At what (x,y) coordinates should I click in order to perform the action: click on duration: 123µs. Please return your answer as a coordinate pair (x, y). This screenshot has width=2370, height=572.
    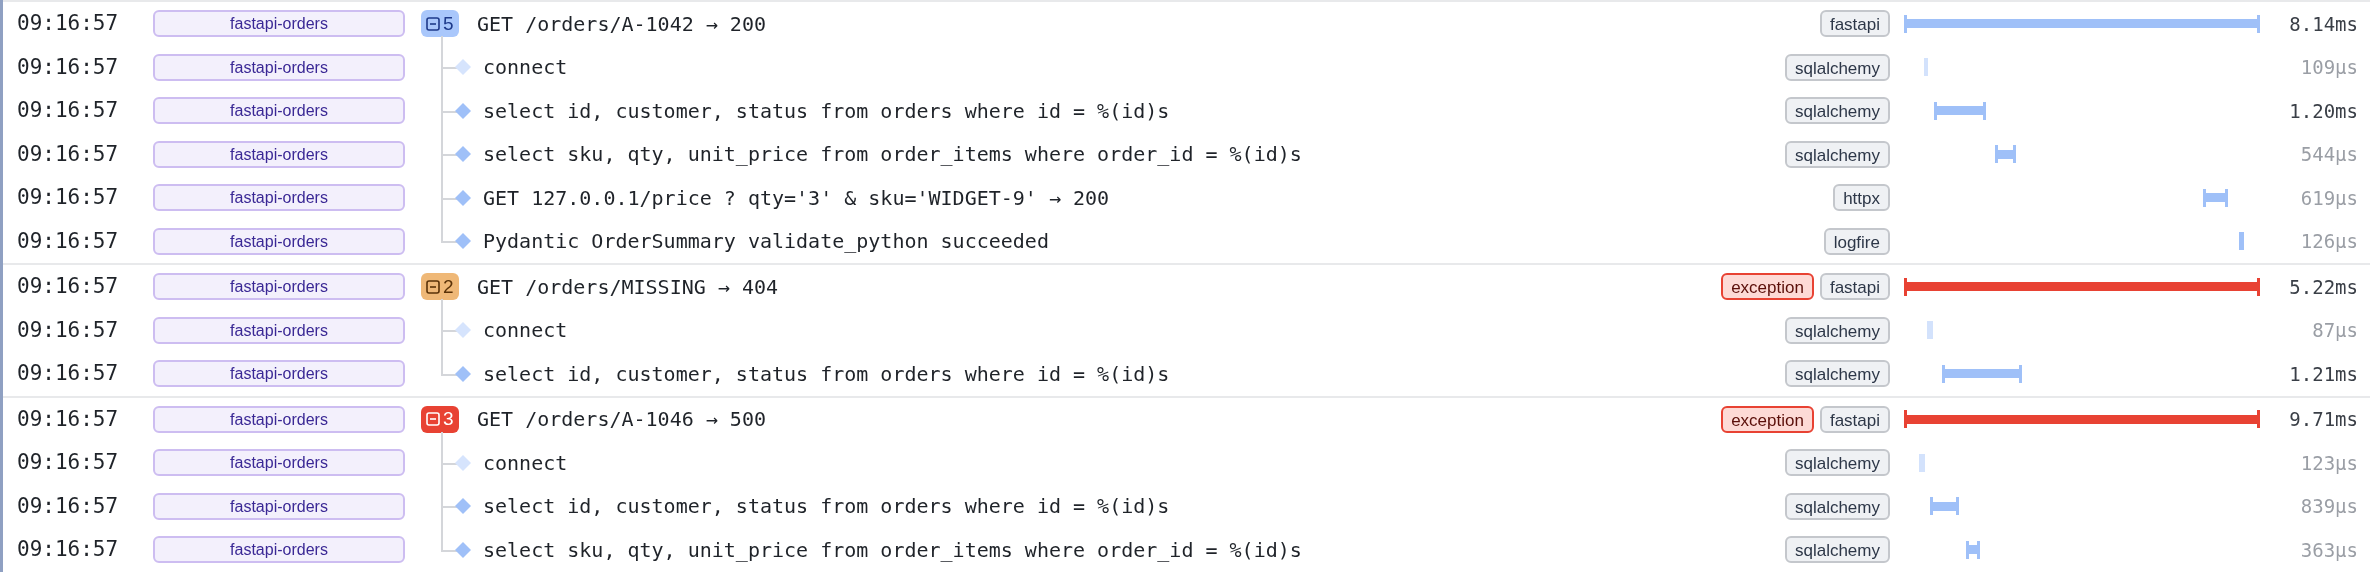
    Looking at the image, I should click on (2329, 463).